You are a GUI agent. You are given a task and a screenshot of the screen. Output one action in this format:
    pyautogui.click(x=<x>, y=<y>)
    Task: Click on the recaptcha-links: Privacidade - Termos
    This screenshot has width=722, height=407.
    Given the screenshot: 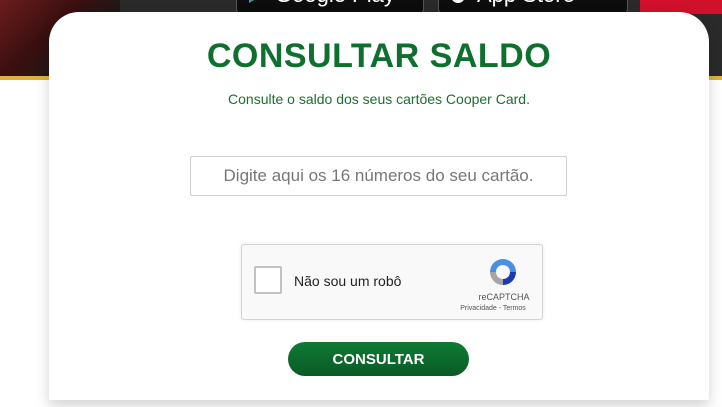 What is the action you would take?
    pyautogui.click(x=493, y=308)
    